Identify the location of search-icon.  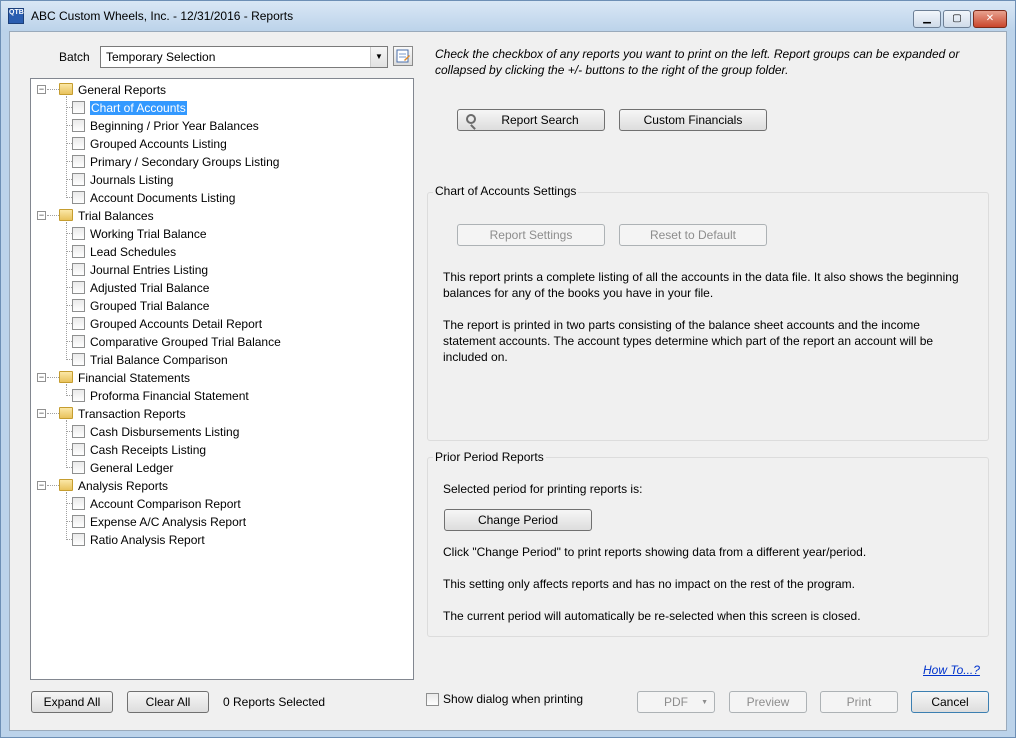
(471, 119).